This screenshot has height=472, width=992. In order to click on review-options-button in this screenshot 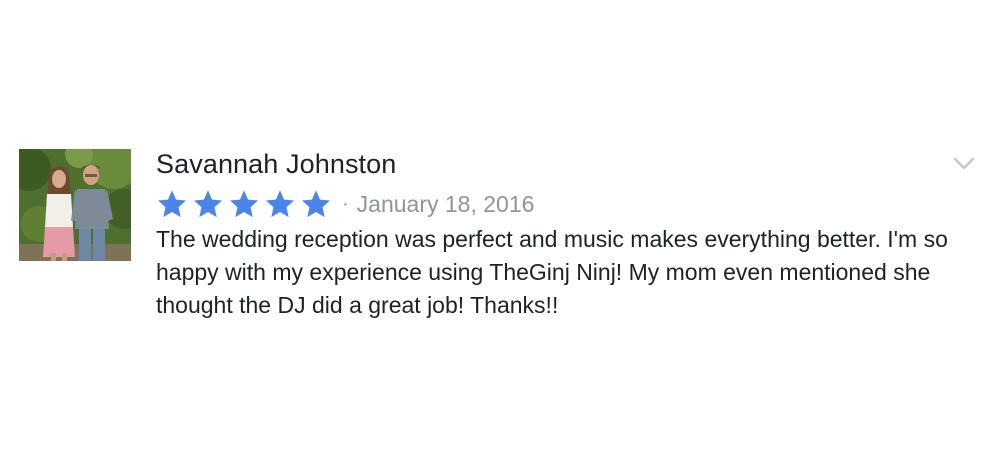, I will do `click(964, 163)`.